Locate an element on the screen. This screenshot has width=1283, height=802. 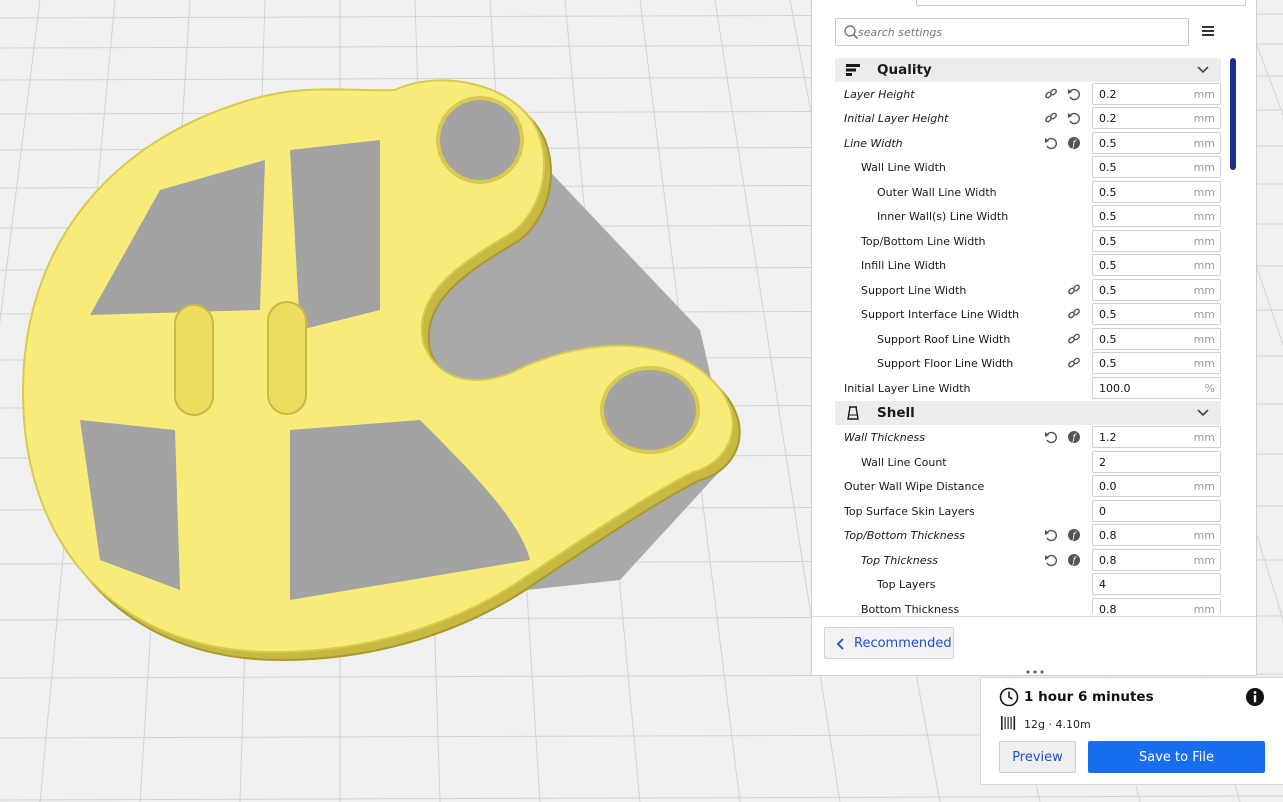
setting-label: Initial Layer Line Width is located at coordinates (907, 388).